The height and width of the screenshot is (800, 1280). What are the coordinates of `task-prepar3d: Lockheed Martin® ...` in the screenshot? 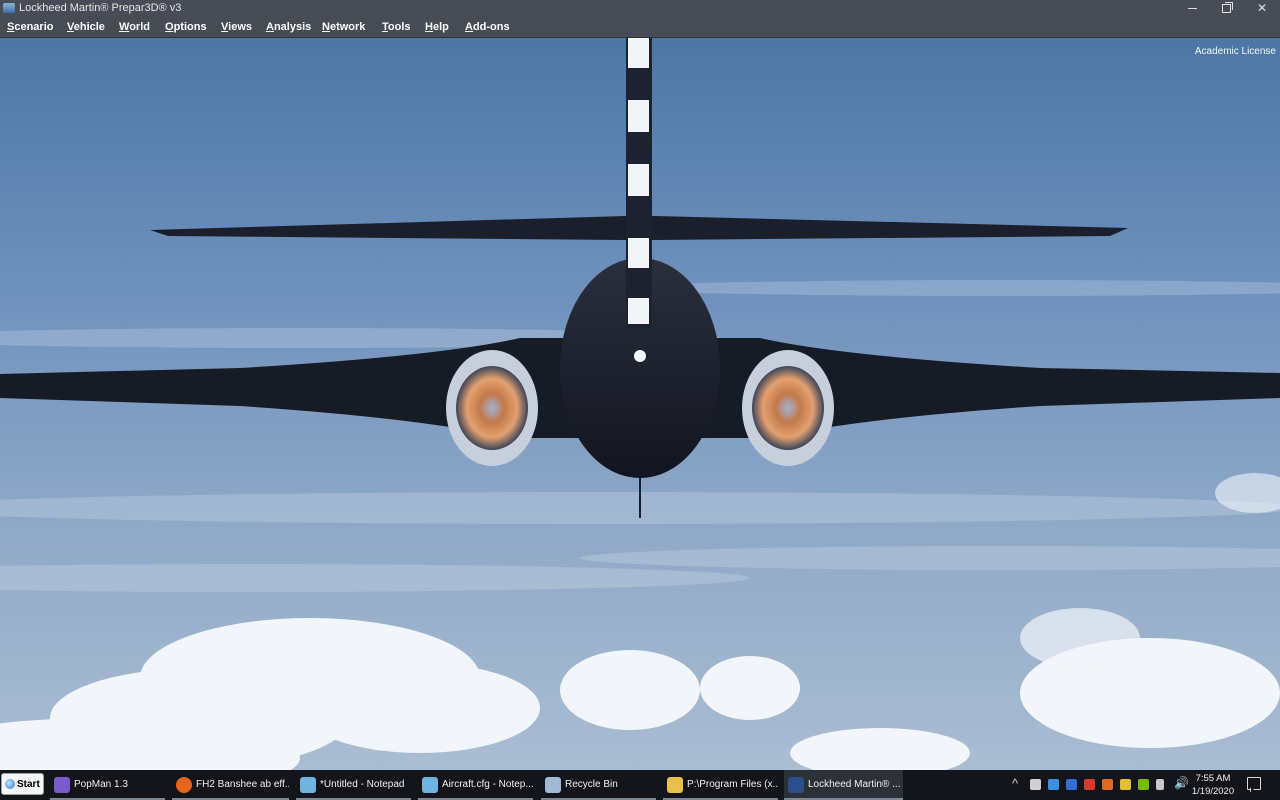 It's located at (843, 785).